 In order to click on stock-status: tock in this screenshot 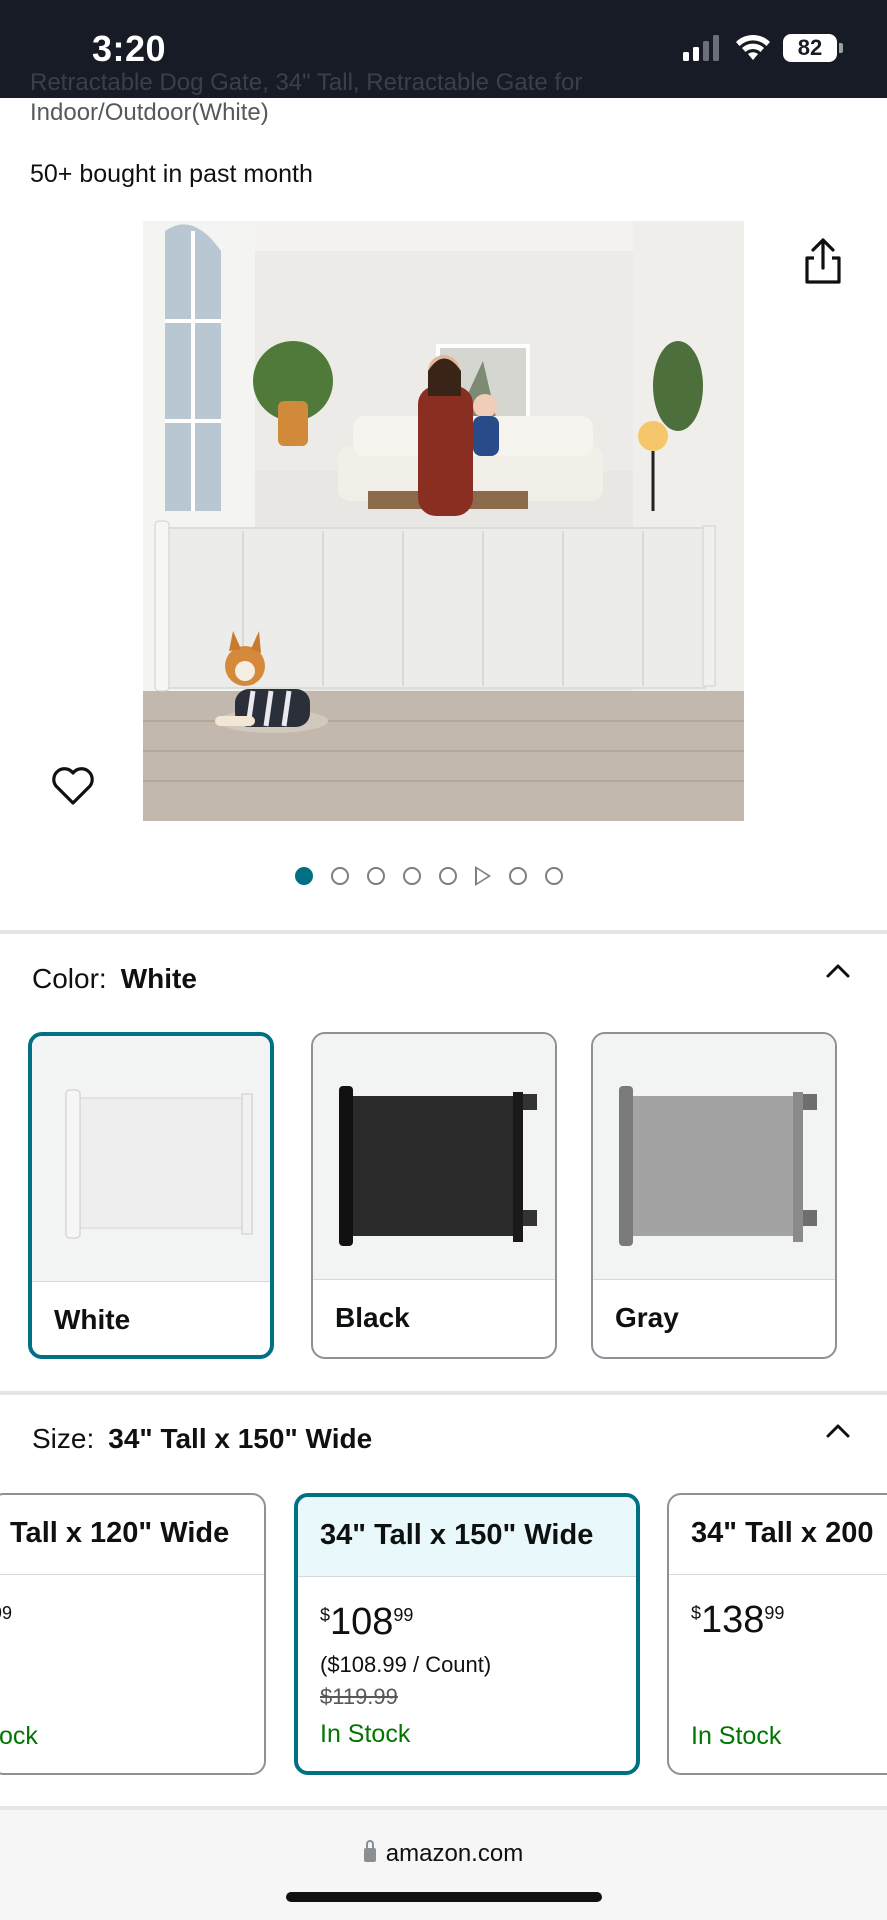, I will do `click(19, 1736)`.